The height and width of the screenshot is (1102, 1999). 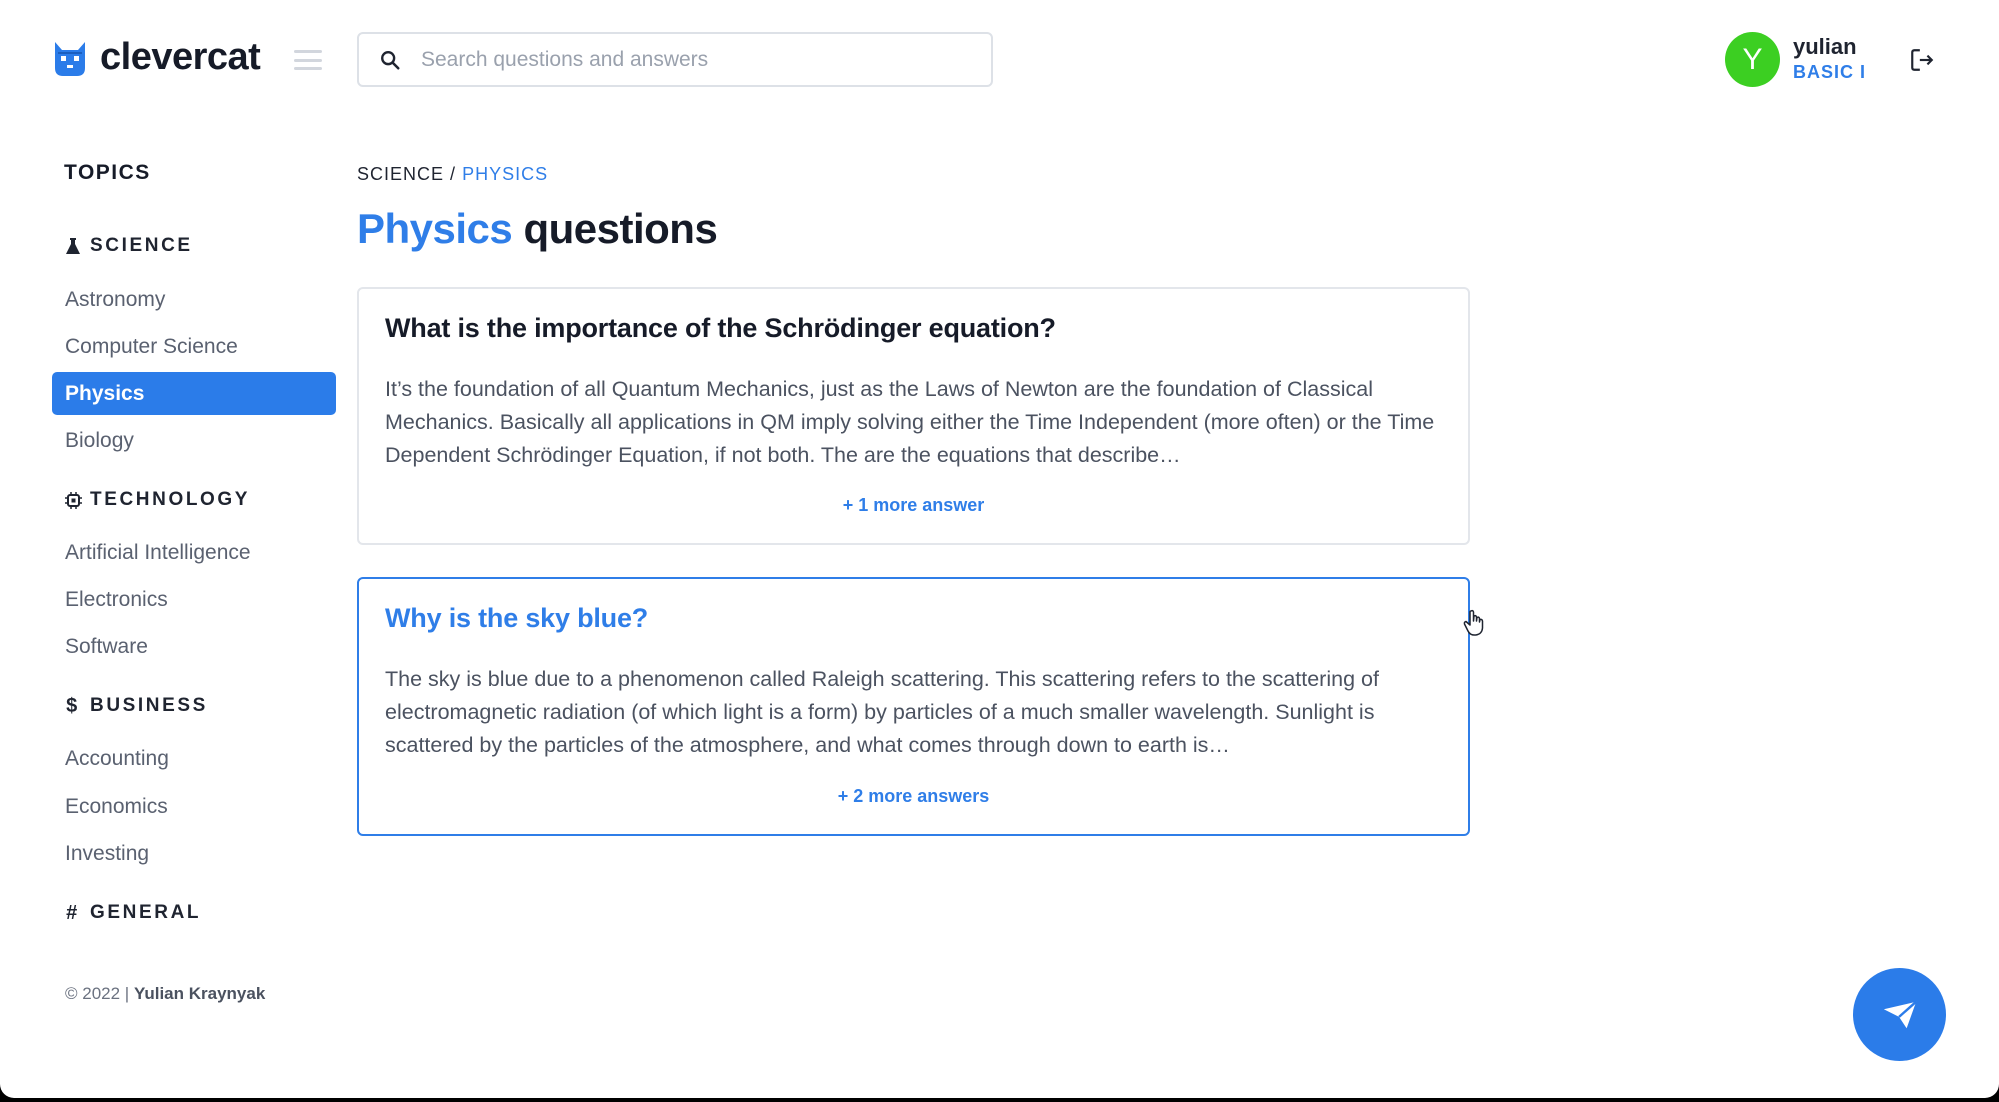 I want to click on category-label: TECHNOLOGY, so click(x=170, y=499).